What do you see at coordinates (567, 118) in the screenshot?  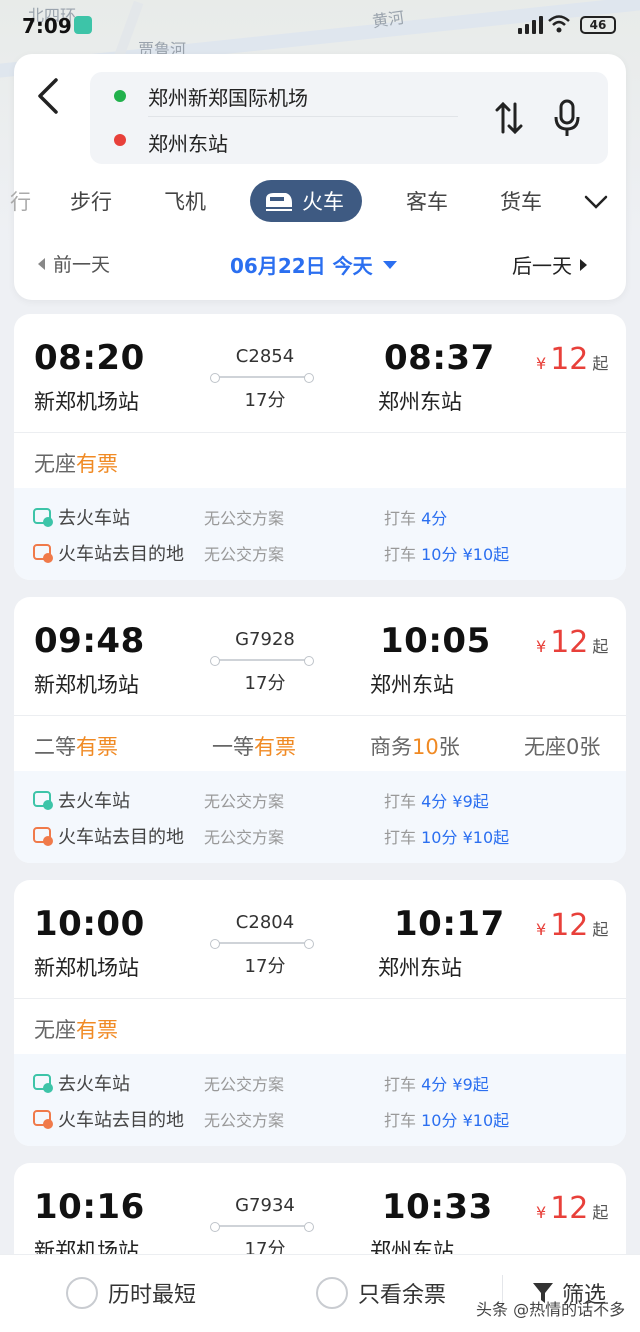 I see `microphone-icon` at bounding box center [567, 118].